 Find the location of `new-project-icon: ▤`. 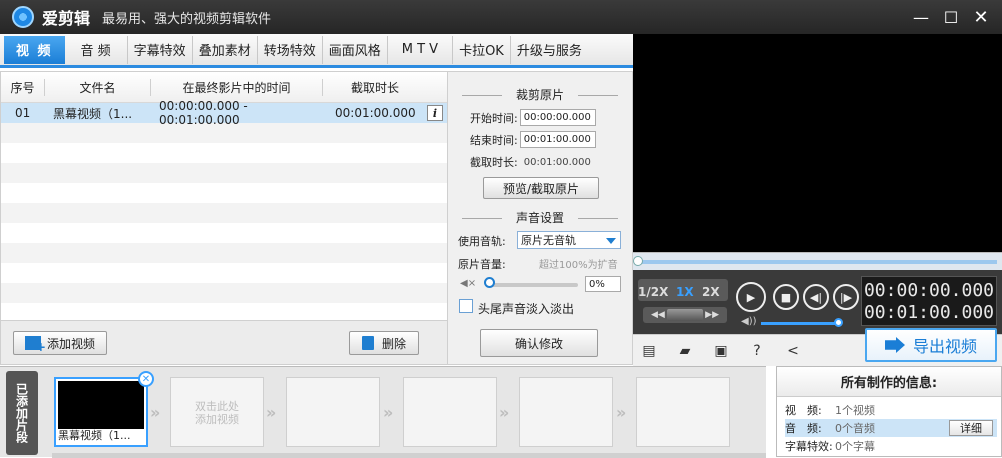

new-project-icon: ▤ is located at coordinates (649, 351).